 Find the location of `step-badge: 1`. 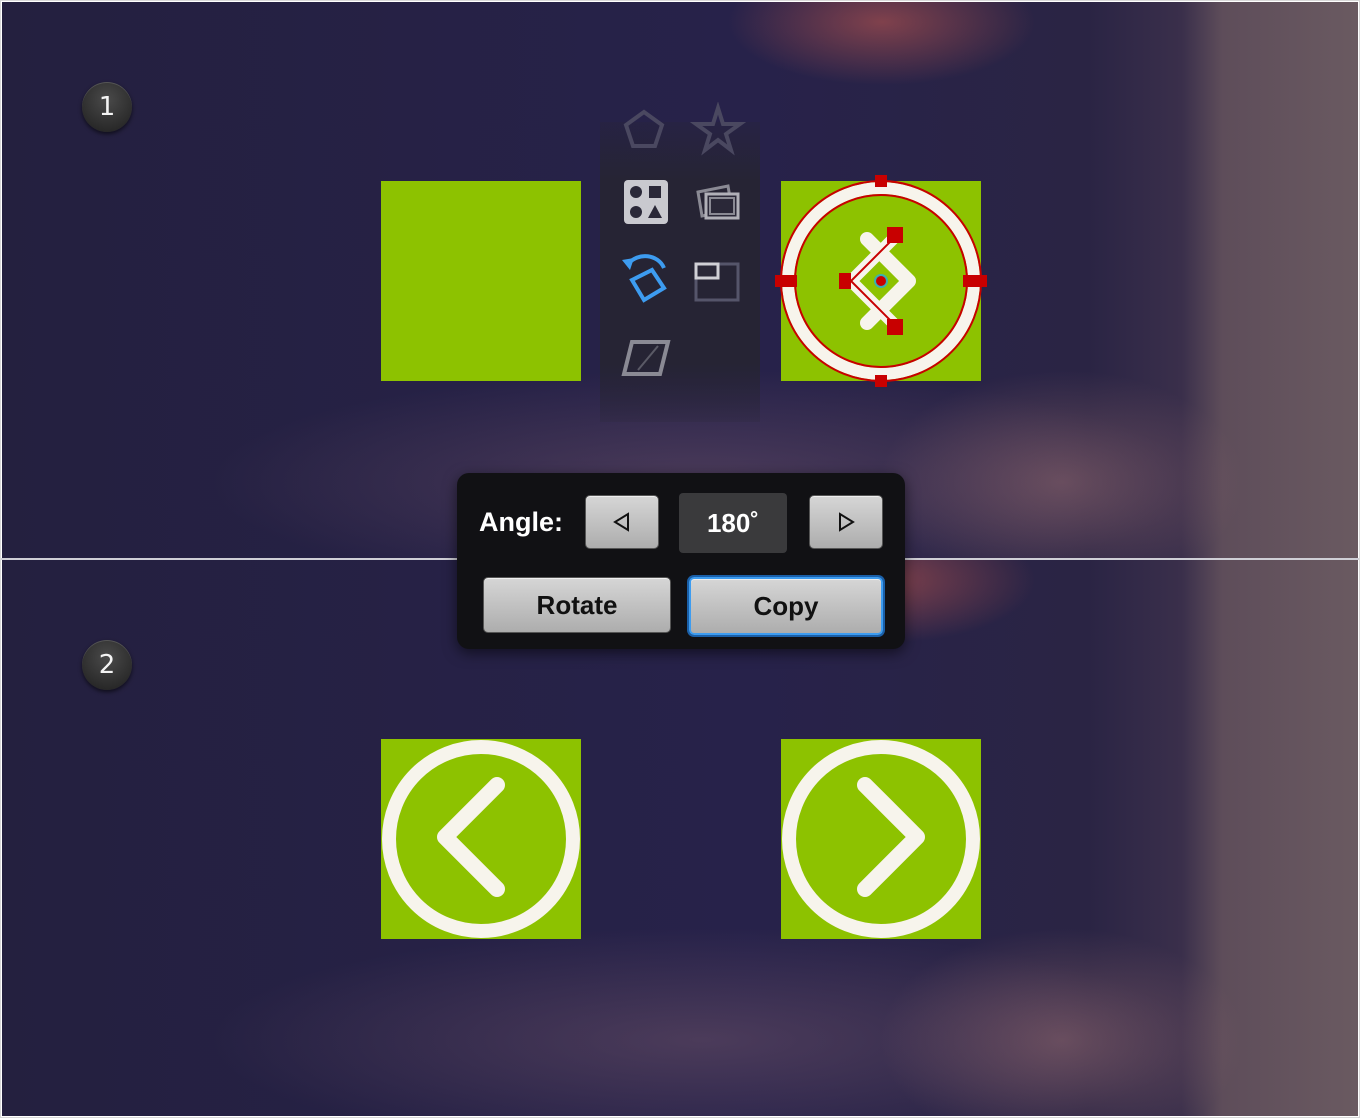

step-badge: 1 is located at coordinates (107, 107).